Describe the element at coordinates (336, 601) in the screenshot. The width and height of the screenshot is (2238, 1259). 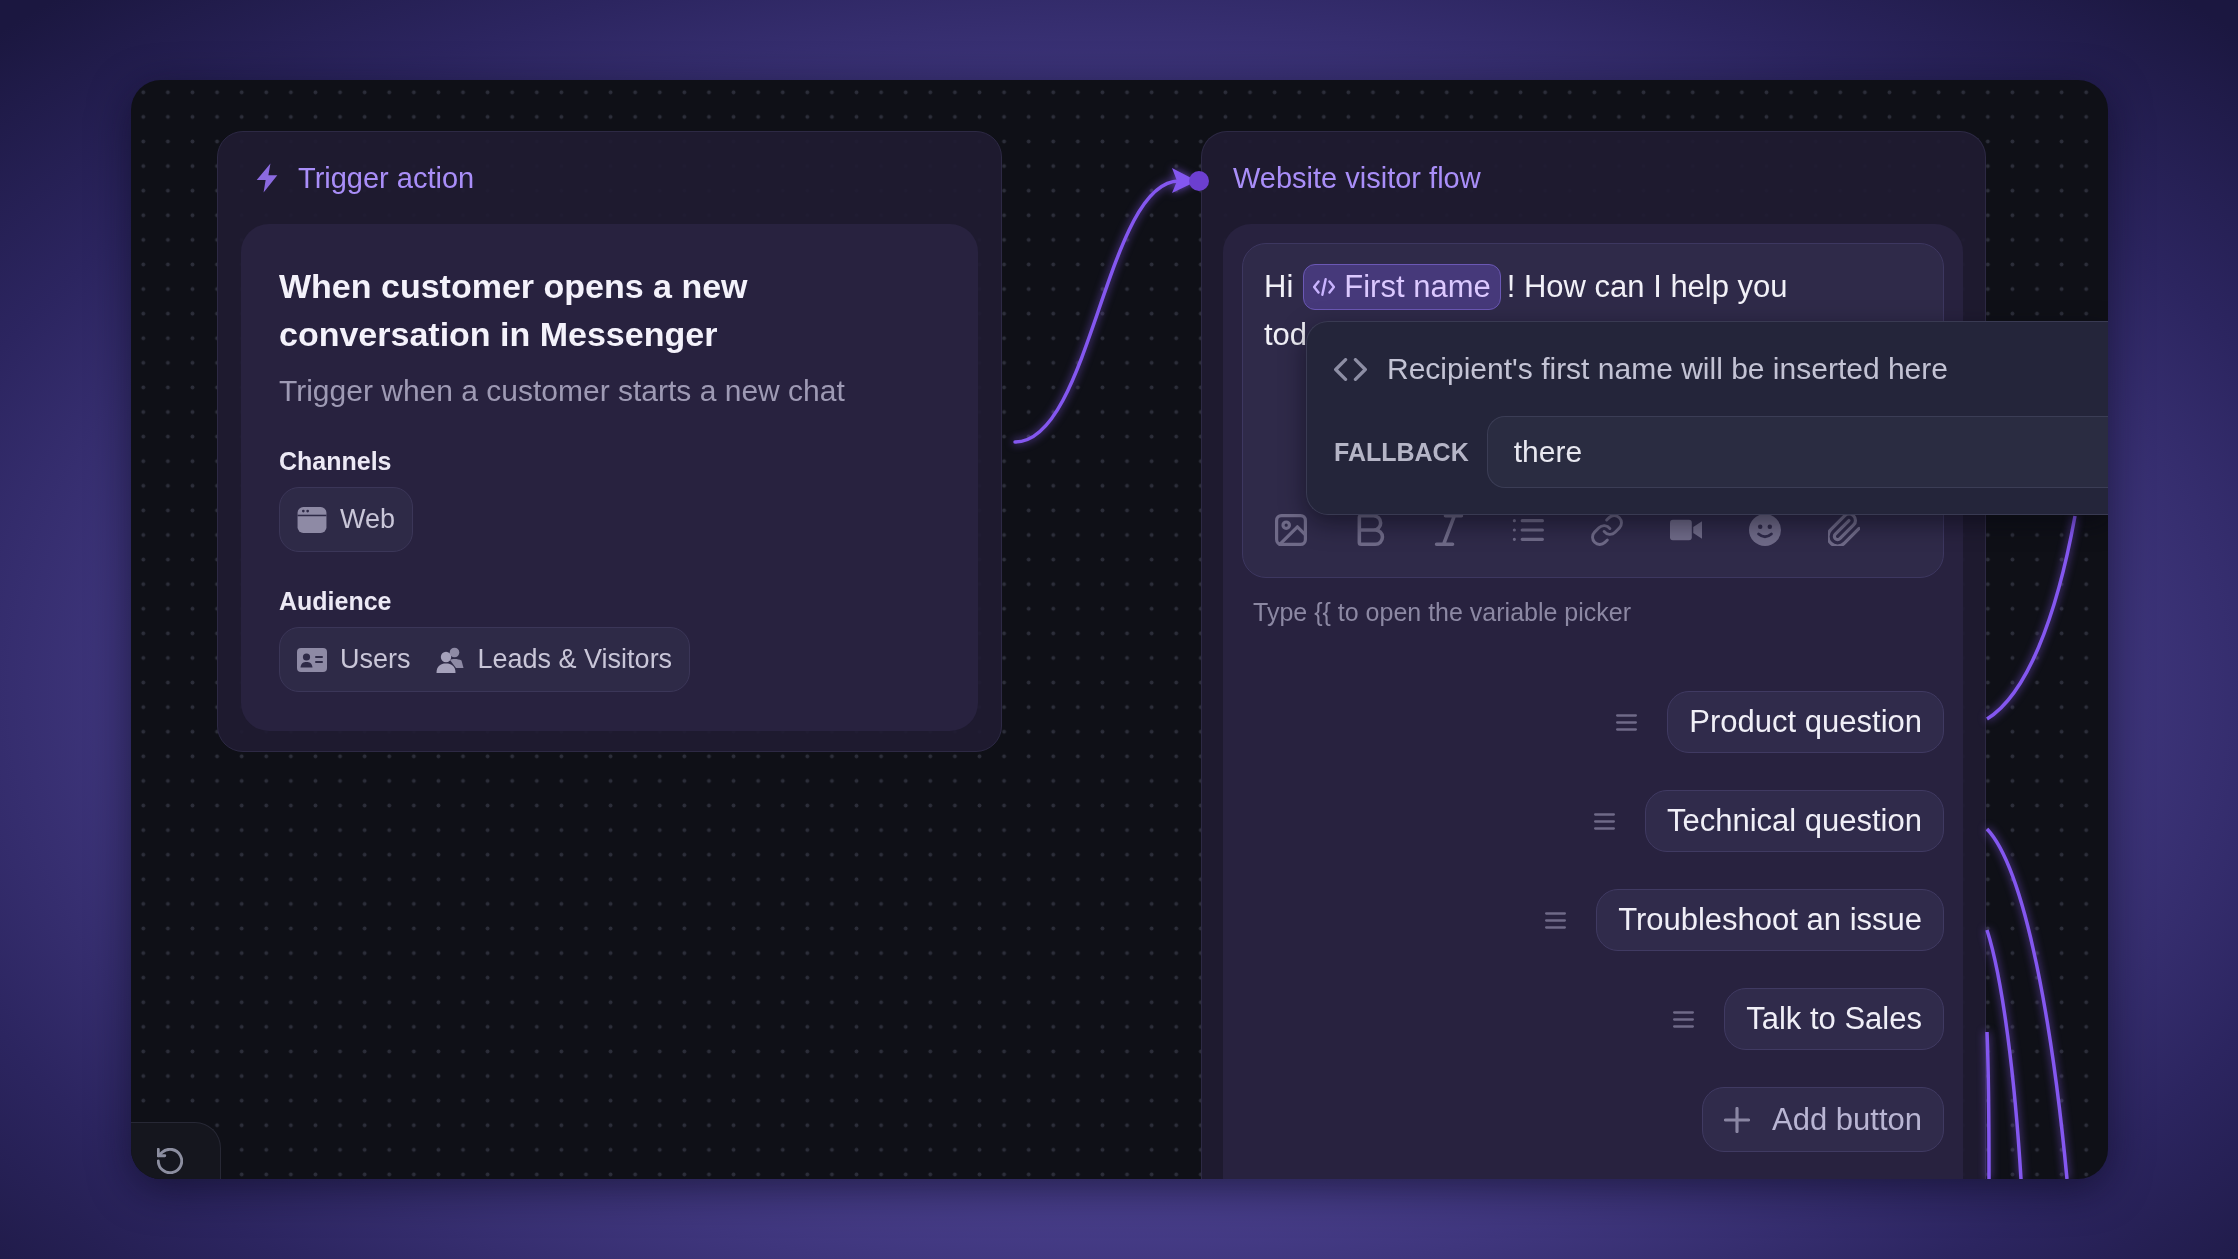
I see `section-label: Audience` at that location.